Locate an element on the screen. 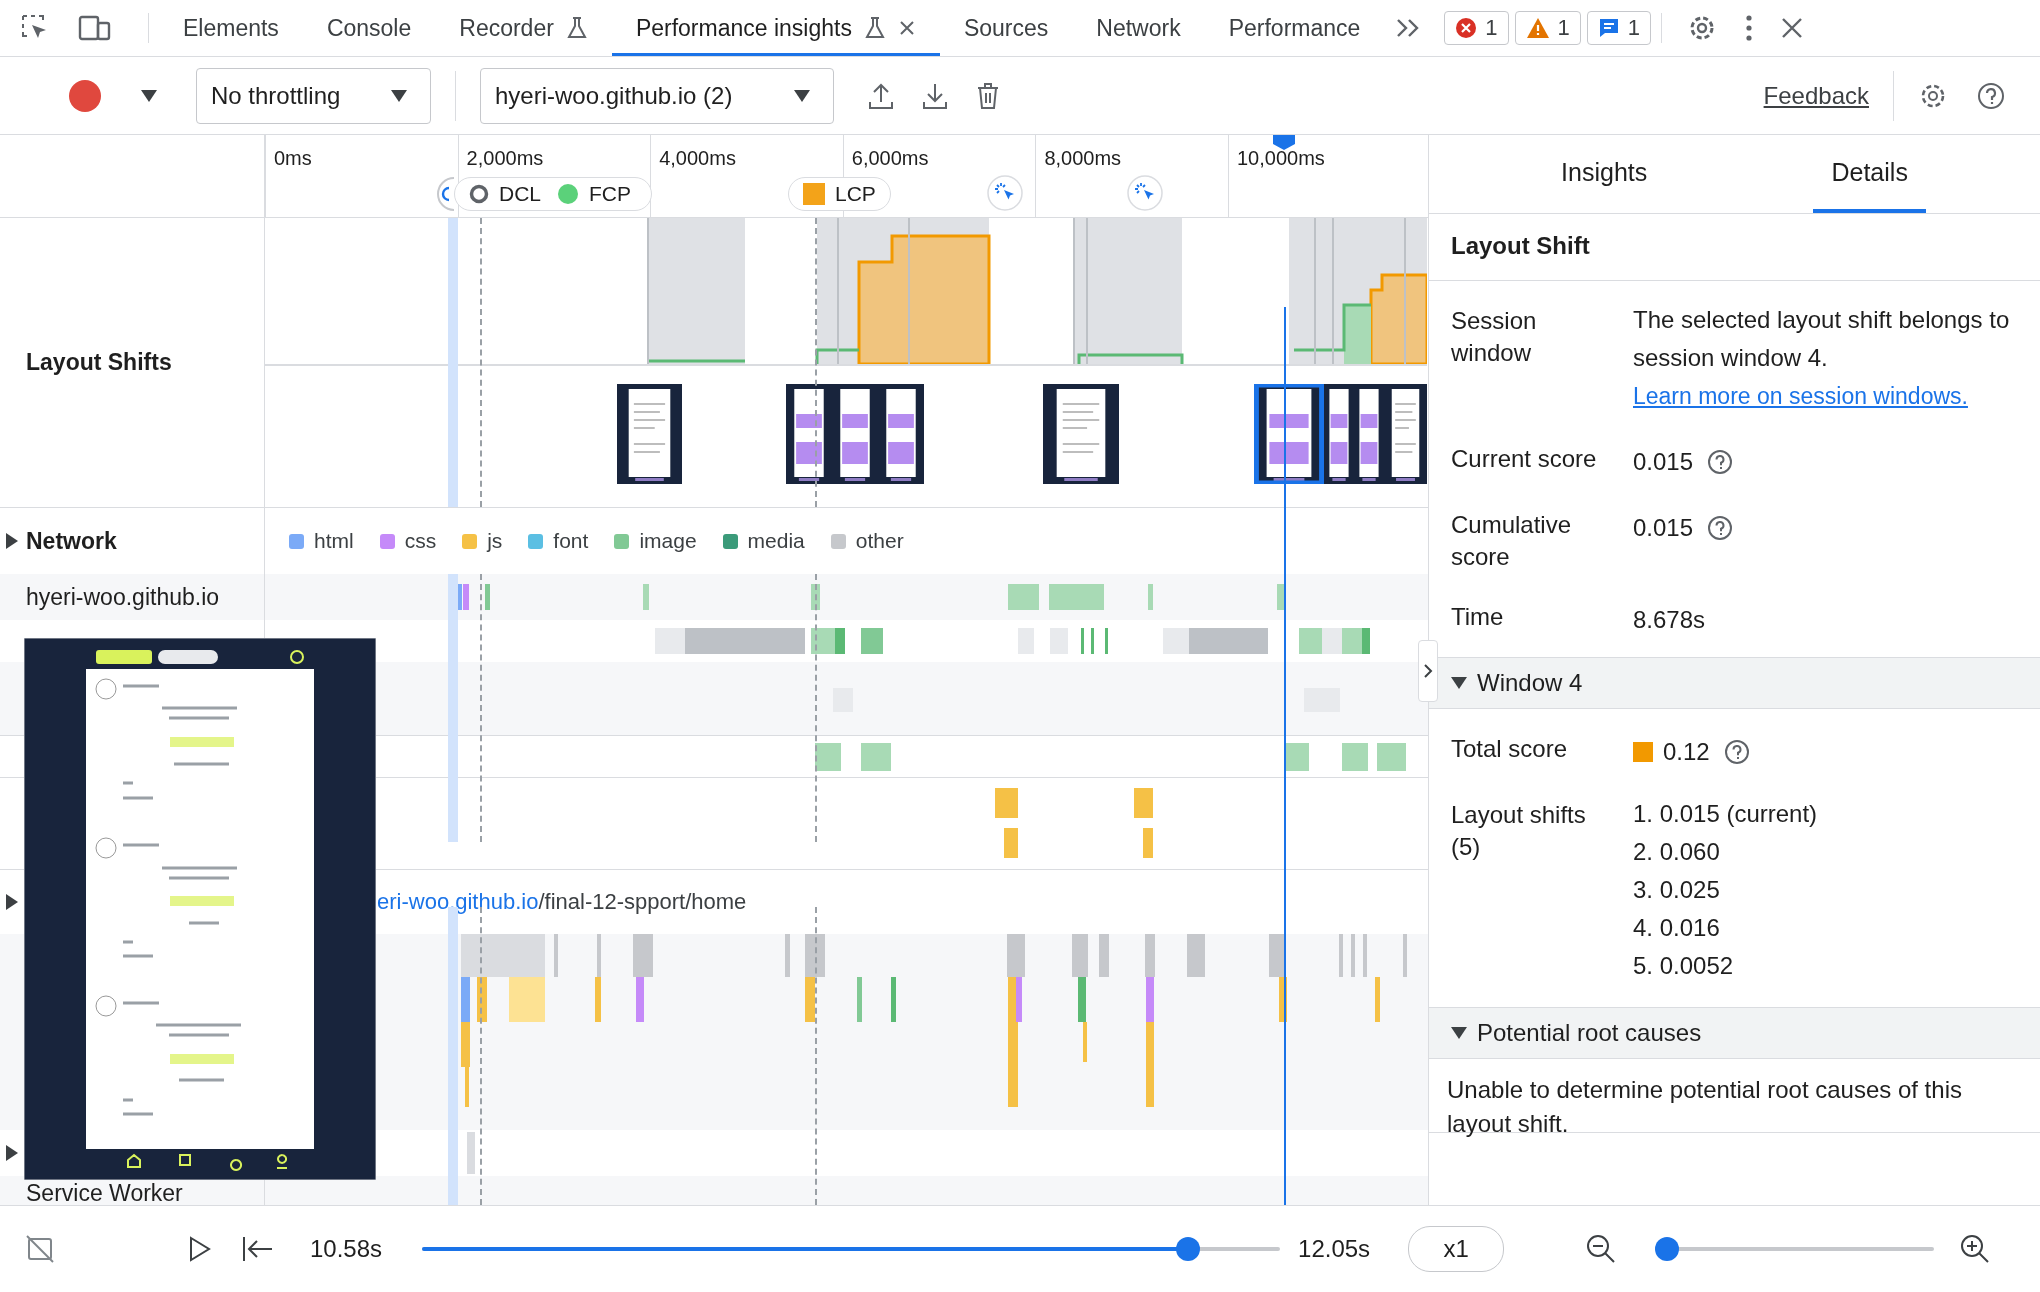 This screenshot has width=2040, height=1292. devtools-tab: Console is located at coordinates (369, 28).